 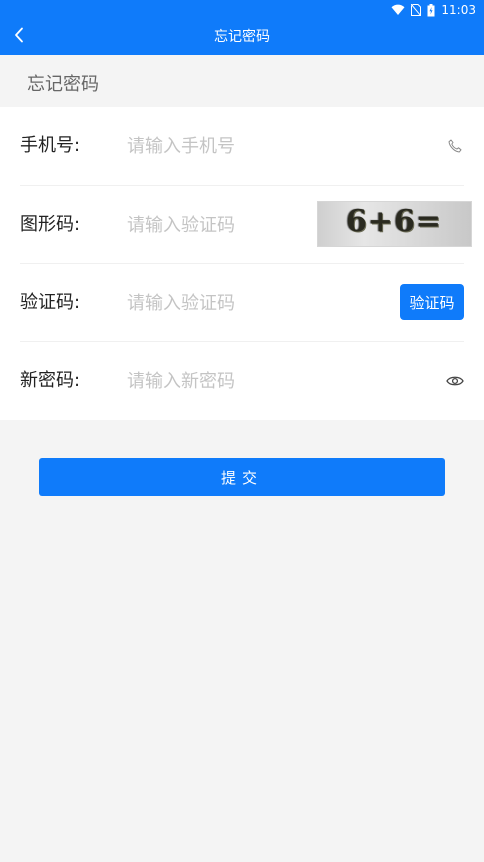 What do you see at coordinates (242, 477) in the screenshot?
I see `submit-button: 提交` at bounding box center [242, 477].